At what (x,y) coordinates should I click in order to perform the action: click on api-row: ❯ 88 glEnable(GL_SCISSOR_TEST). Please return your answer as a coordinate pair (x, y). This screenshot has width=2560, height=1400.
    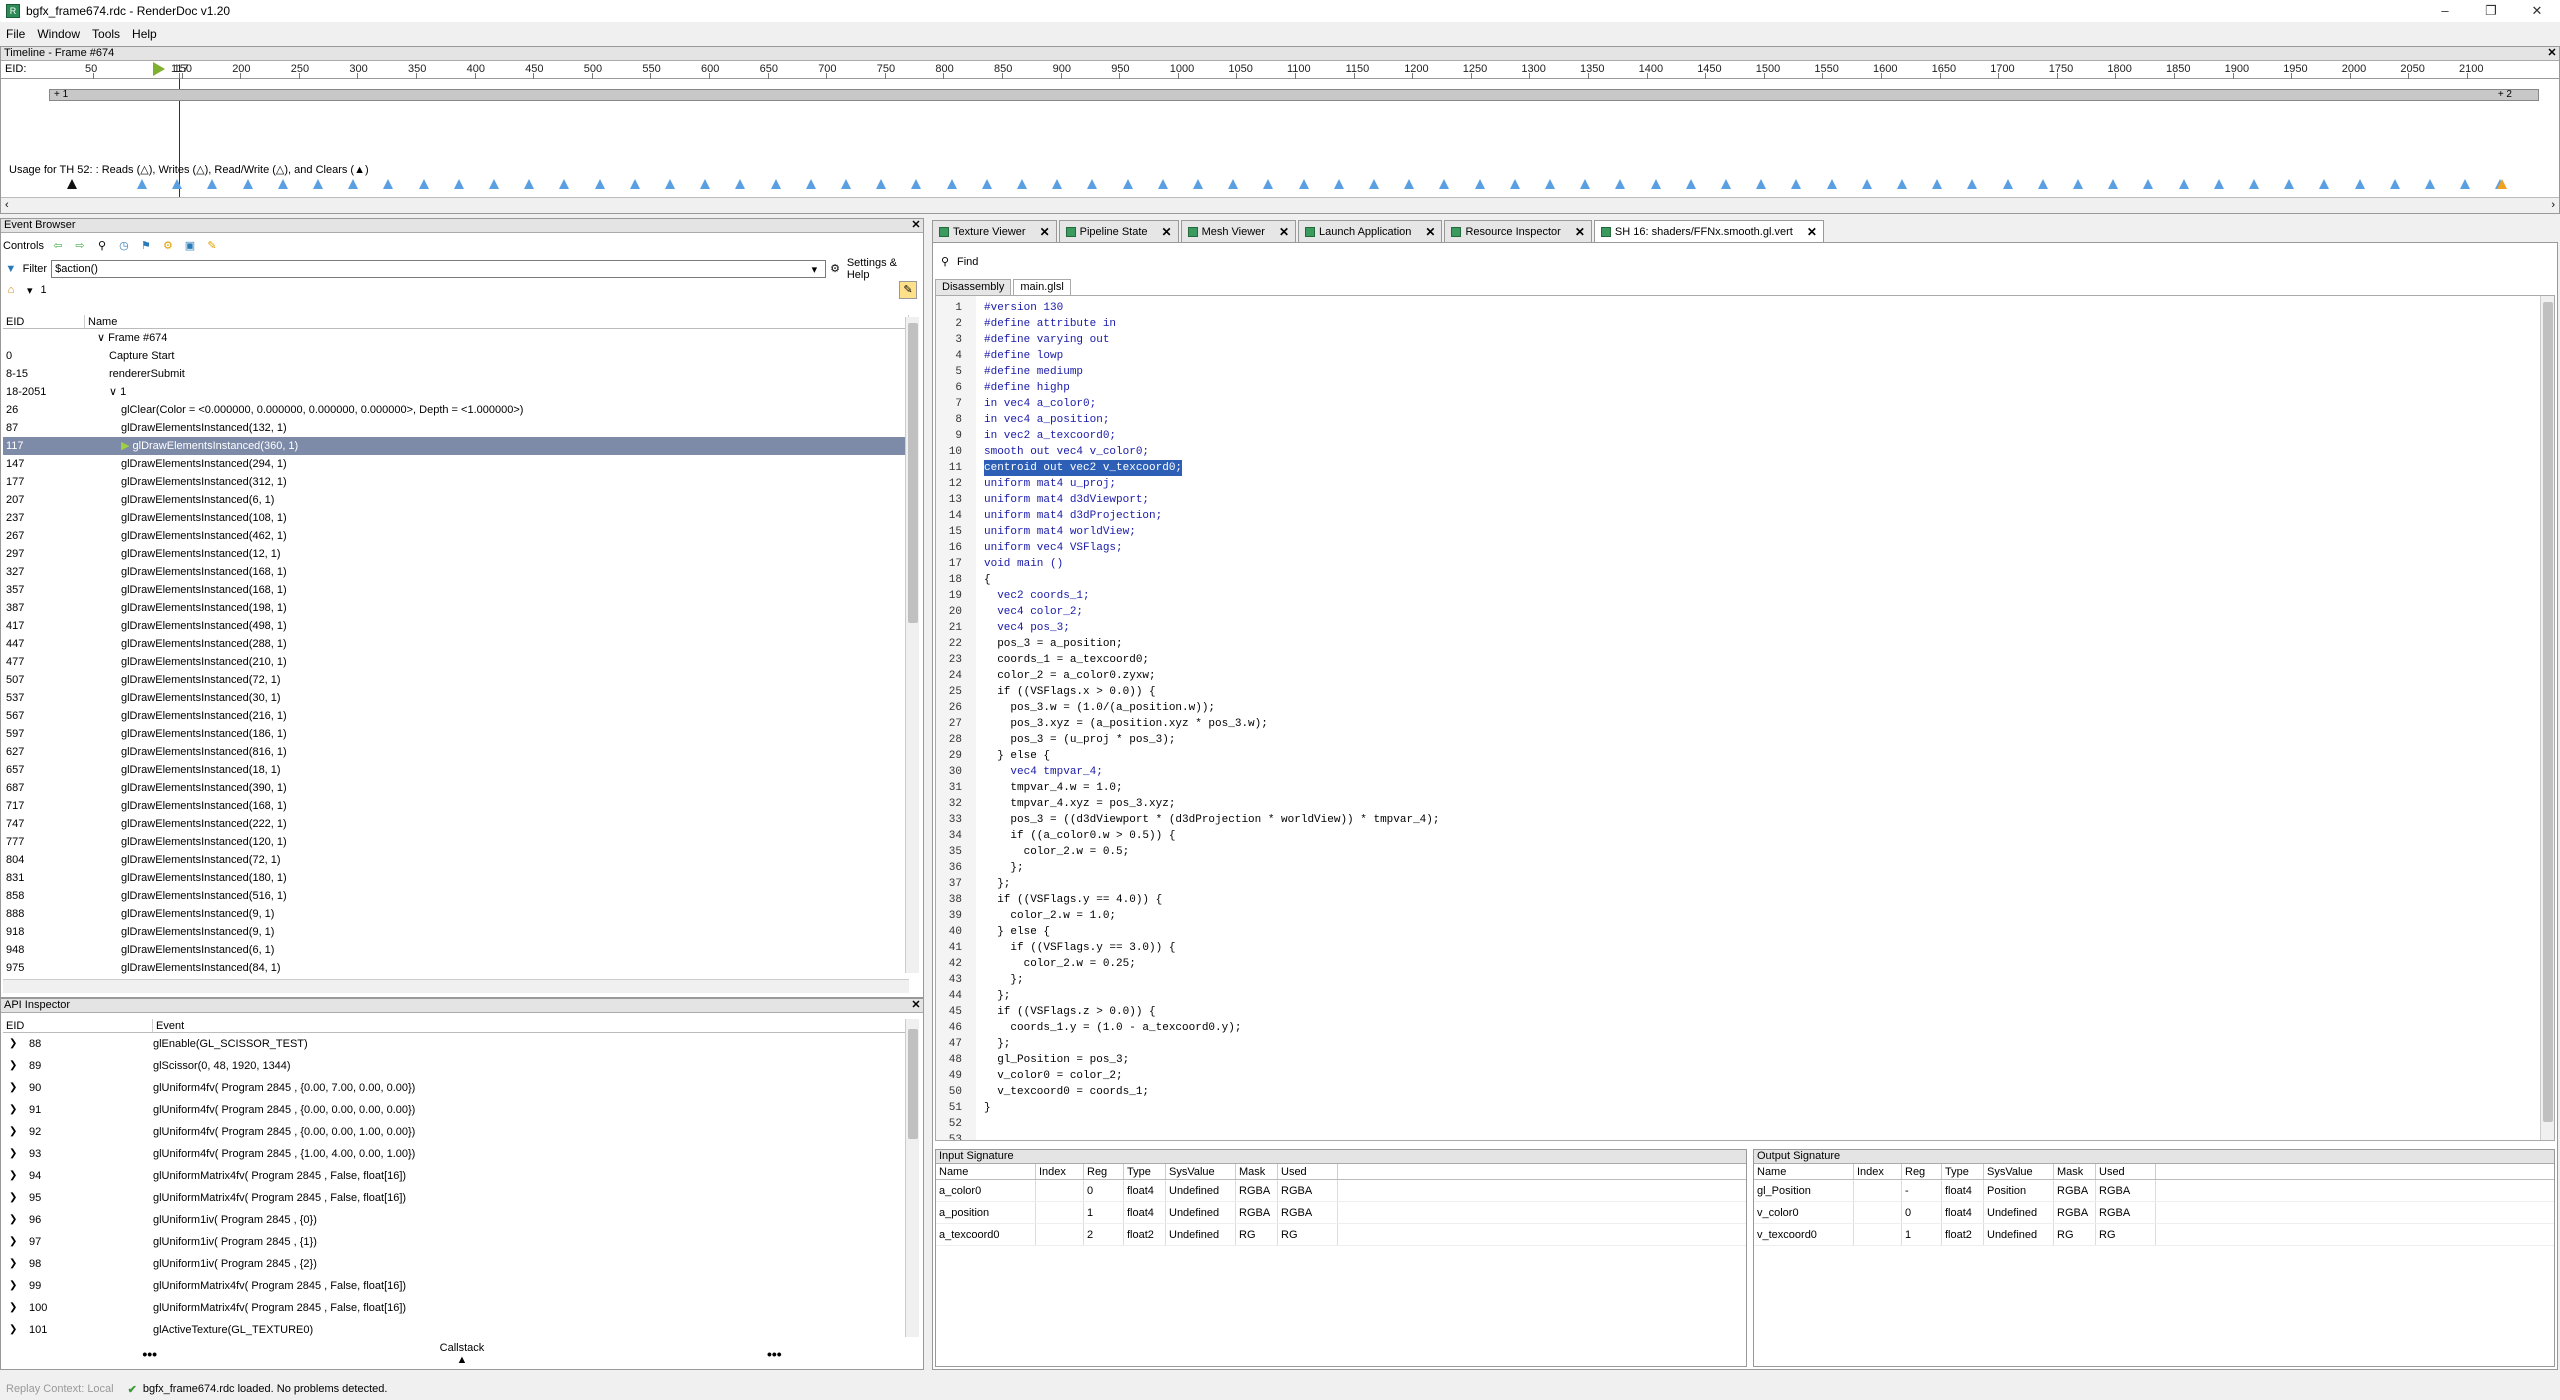
    Looking at the image, I should click on (456, 1044).